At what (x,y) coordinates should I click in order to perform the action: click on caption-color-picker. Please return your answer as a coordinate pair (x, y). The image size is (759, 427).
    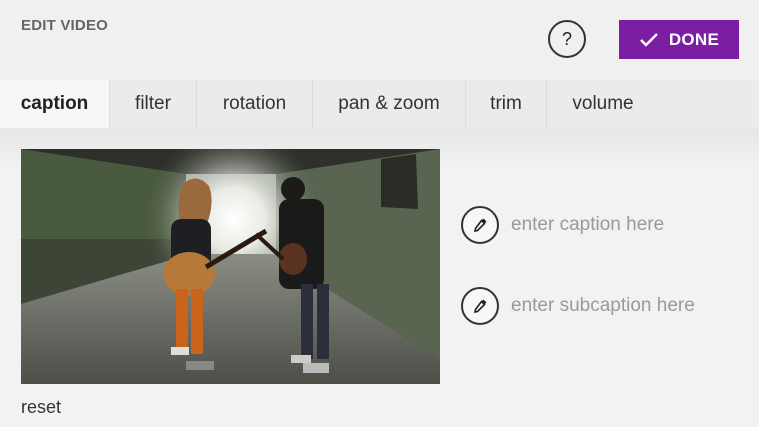
    Looking at the image, I should click on (480, 225).